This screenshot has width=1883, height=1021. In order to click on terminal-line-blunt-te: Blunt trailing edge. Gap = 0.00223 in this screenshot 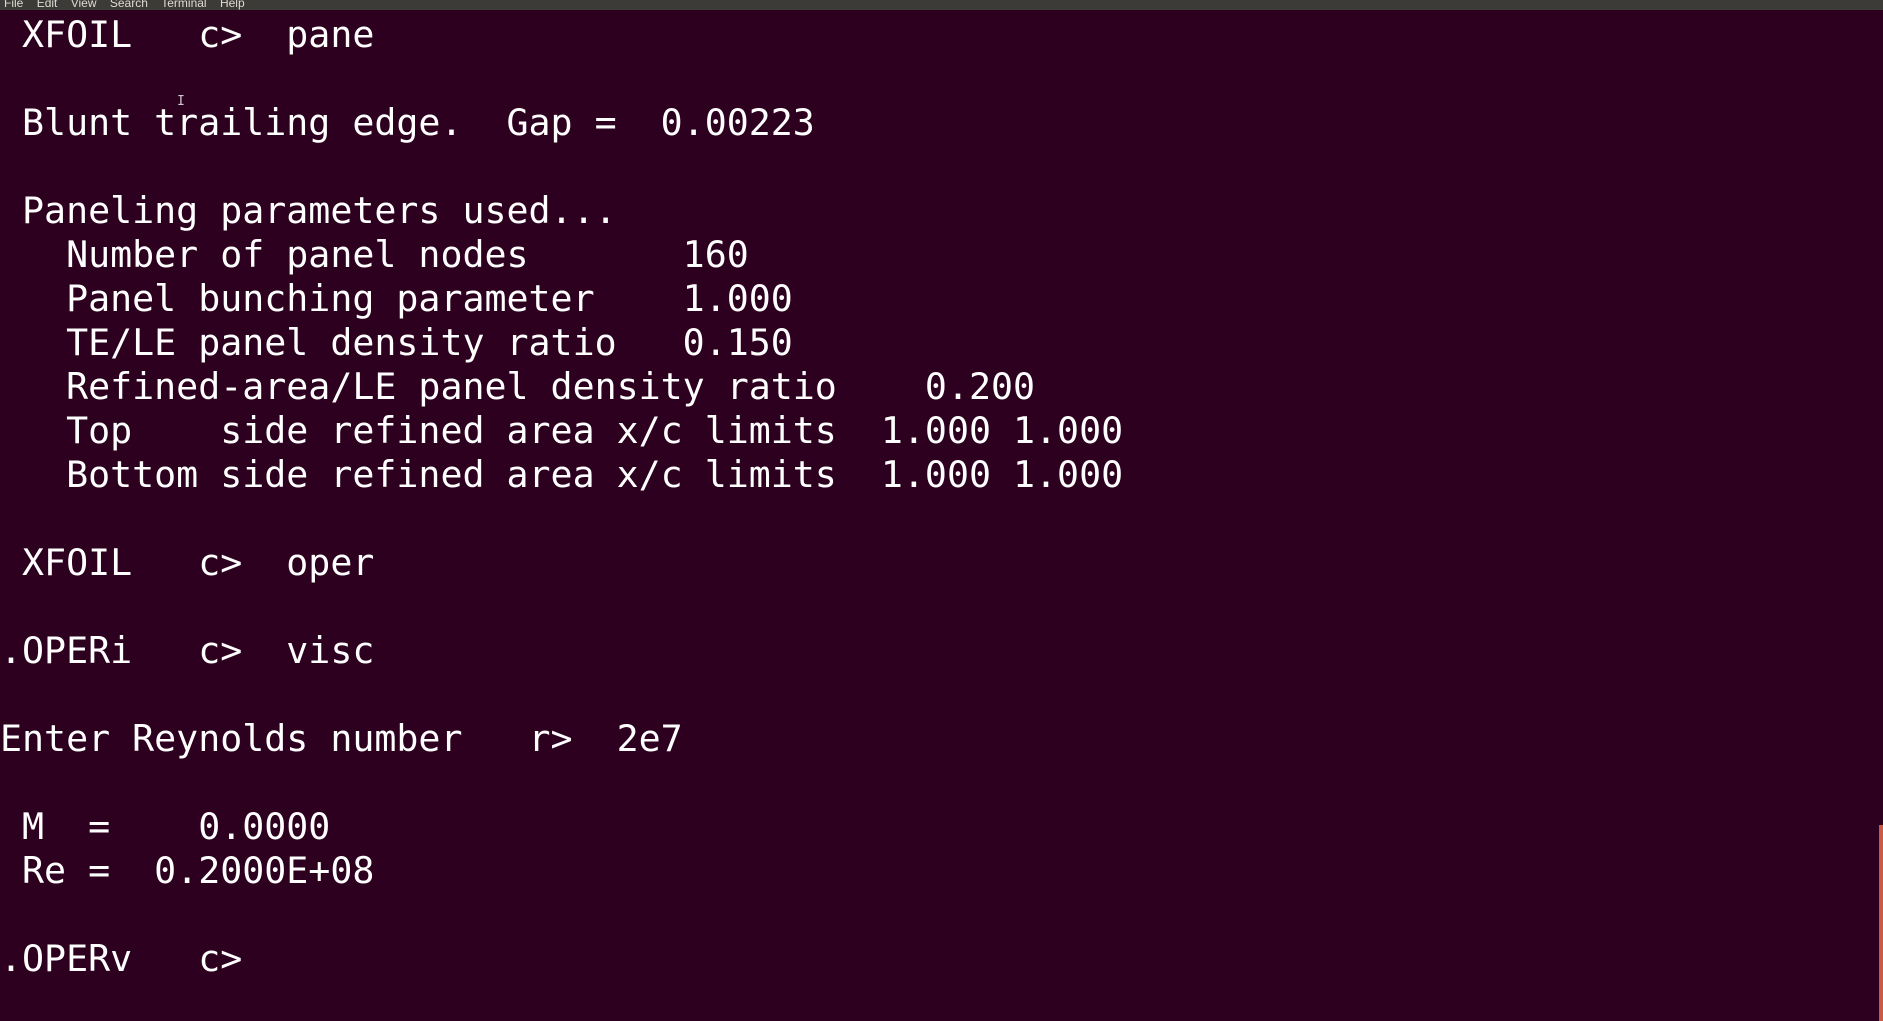, I will do `click(407, 122)`.